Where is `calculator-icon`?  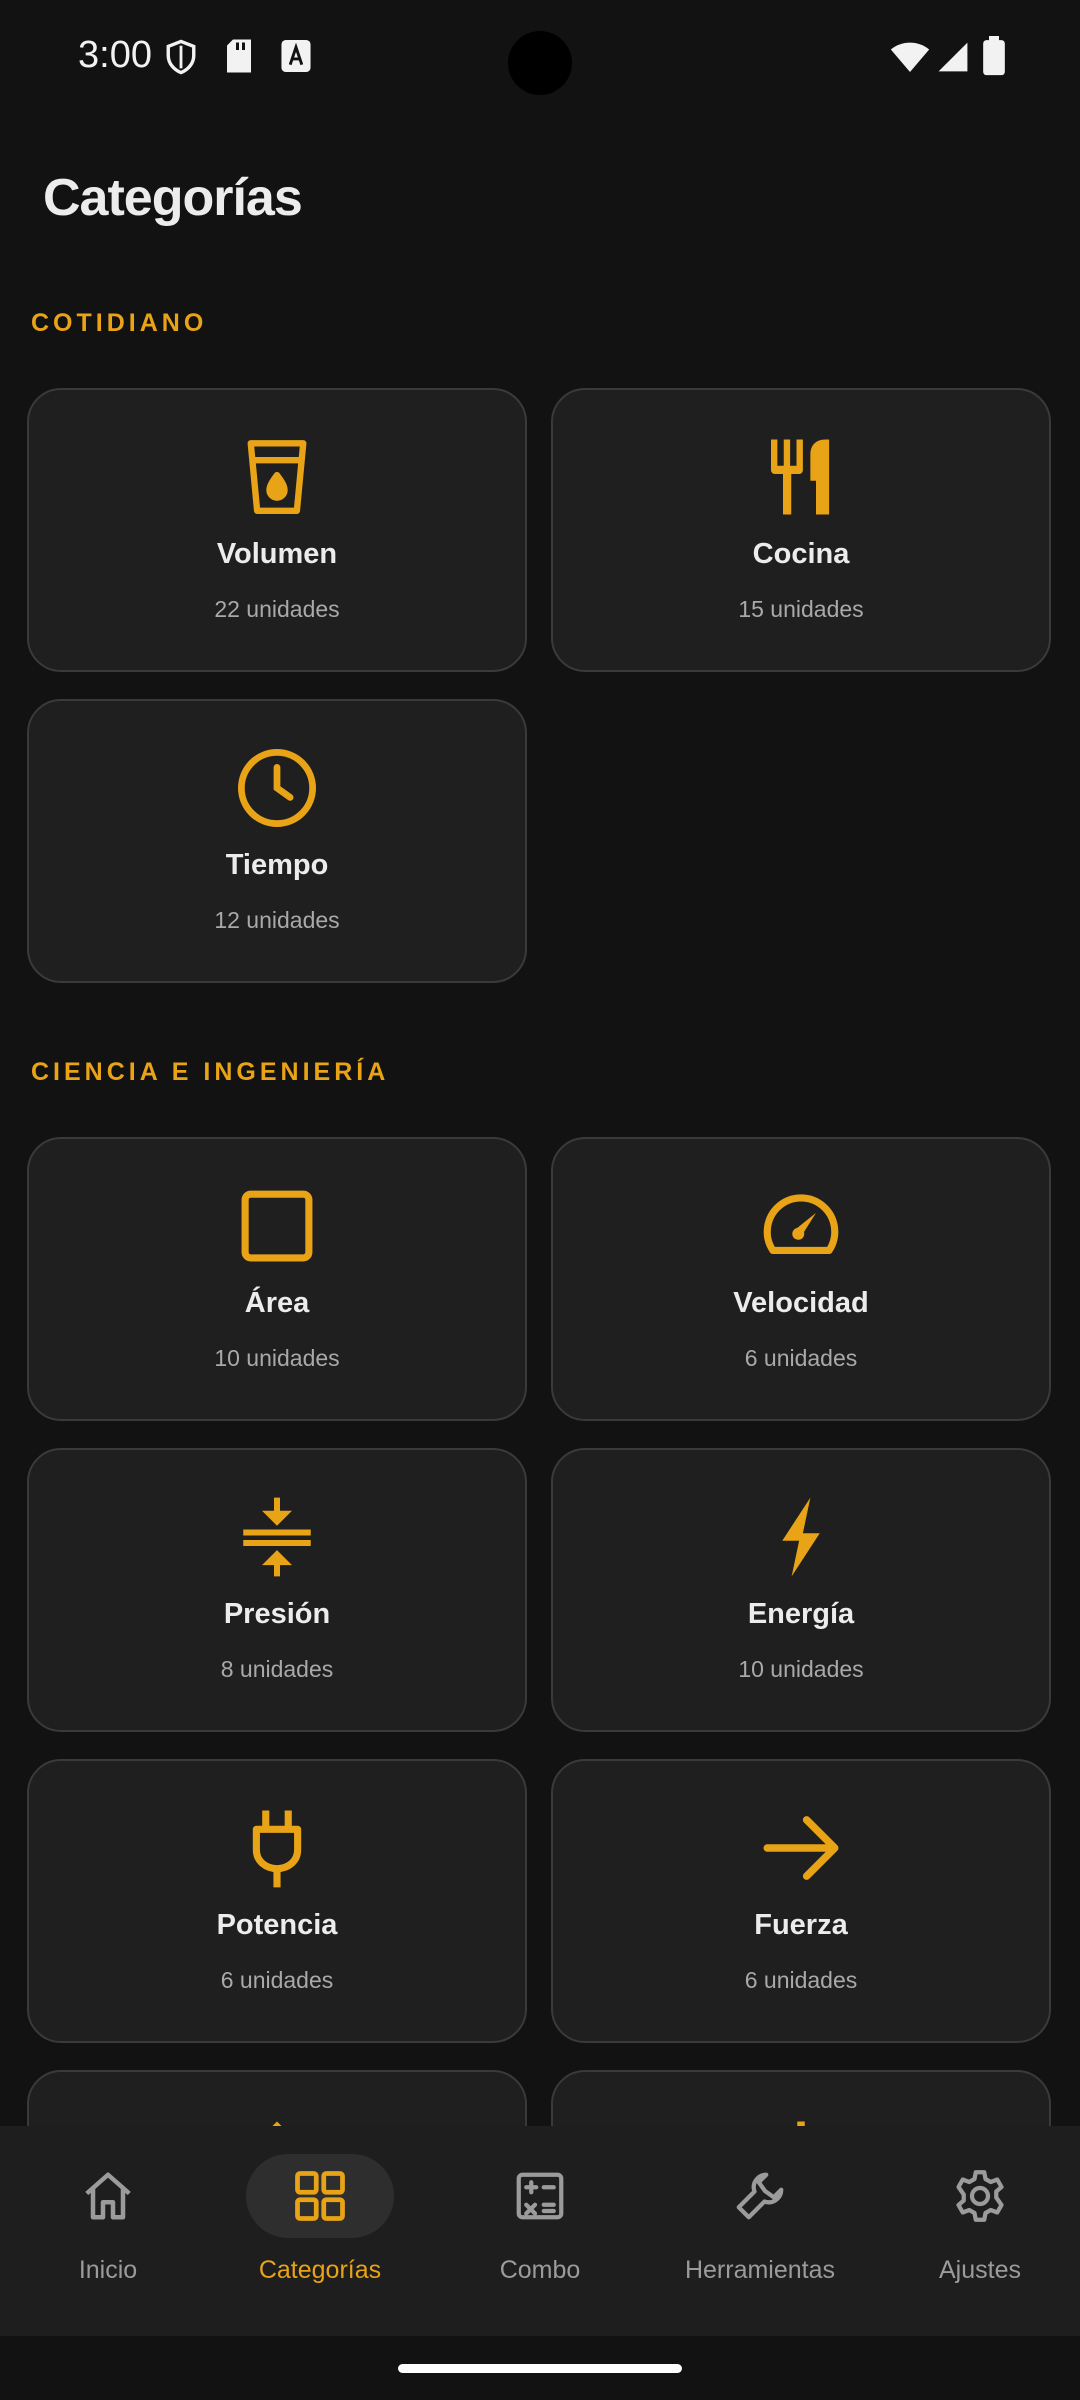
calculator-icon is located at coordinates (540, 2196).